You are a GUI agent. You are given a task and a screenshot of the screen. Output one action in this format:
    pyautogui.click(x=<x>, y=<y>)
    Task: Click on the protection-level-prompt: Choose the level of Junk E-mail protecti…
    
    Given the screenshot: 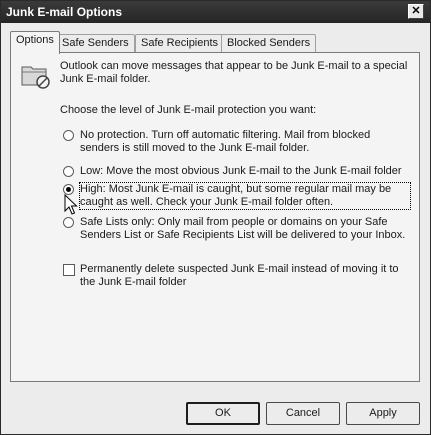 What is the action you would take?
    pyautogui.click(x=188, y=110)
    